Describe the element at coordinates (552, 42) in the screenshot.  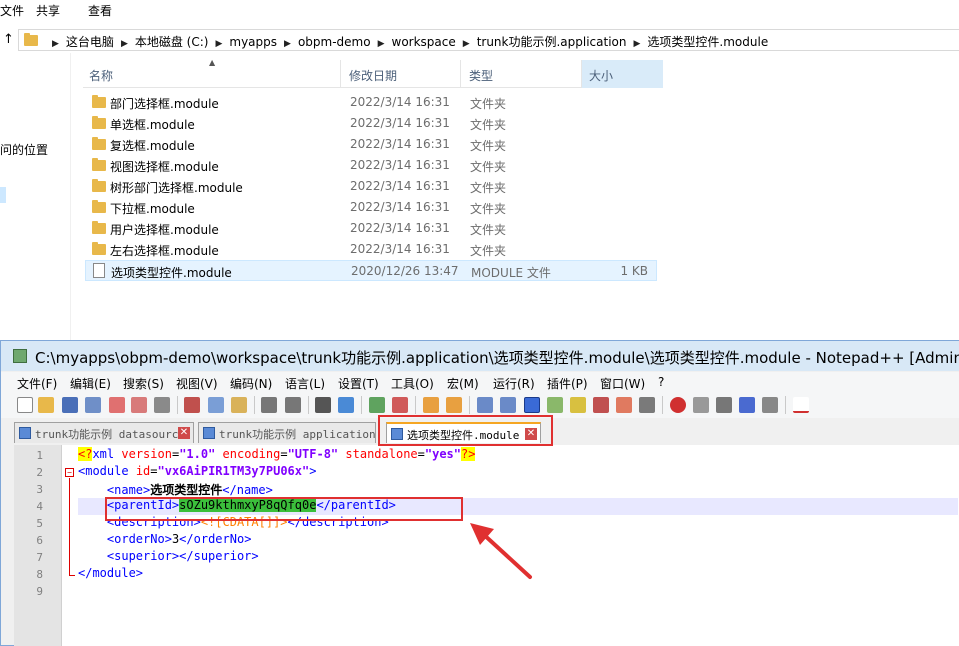
I see `crumb-application: trunk功能示例.application` at that location.